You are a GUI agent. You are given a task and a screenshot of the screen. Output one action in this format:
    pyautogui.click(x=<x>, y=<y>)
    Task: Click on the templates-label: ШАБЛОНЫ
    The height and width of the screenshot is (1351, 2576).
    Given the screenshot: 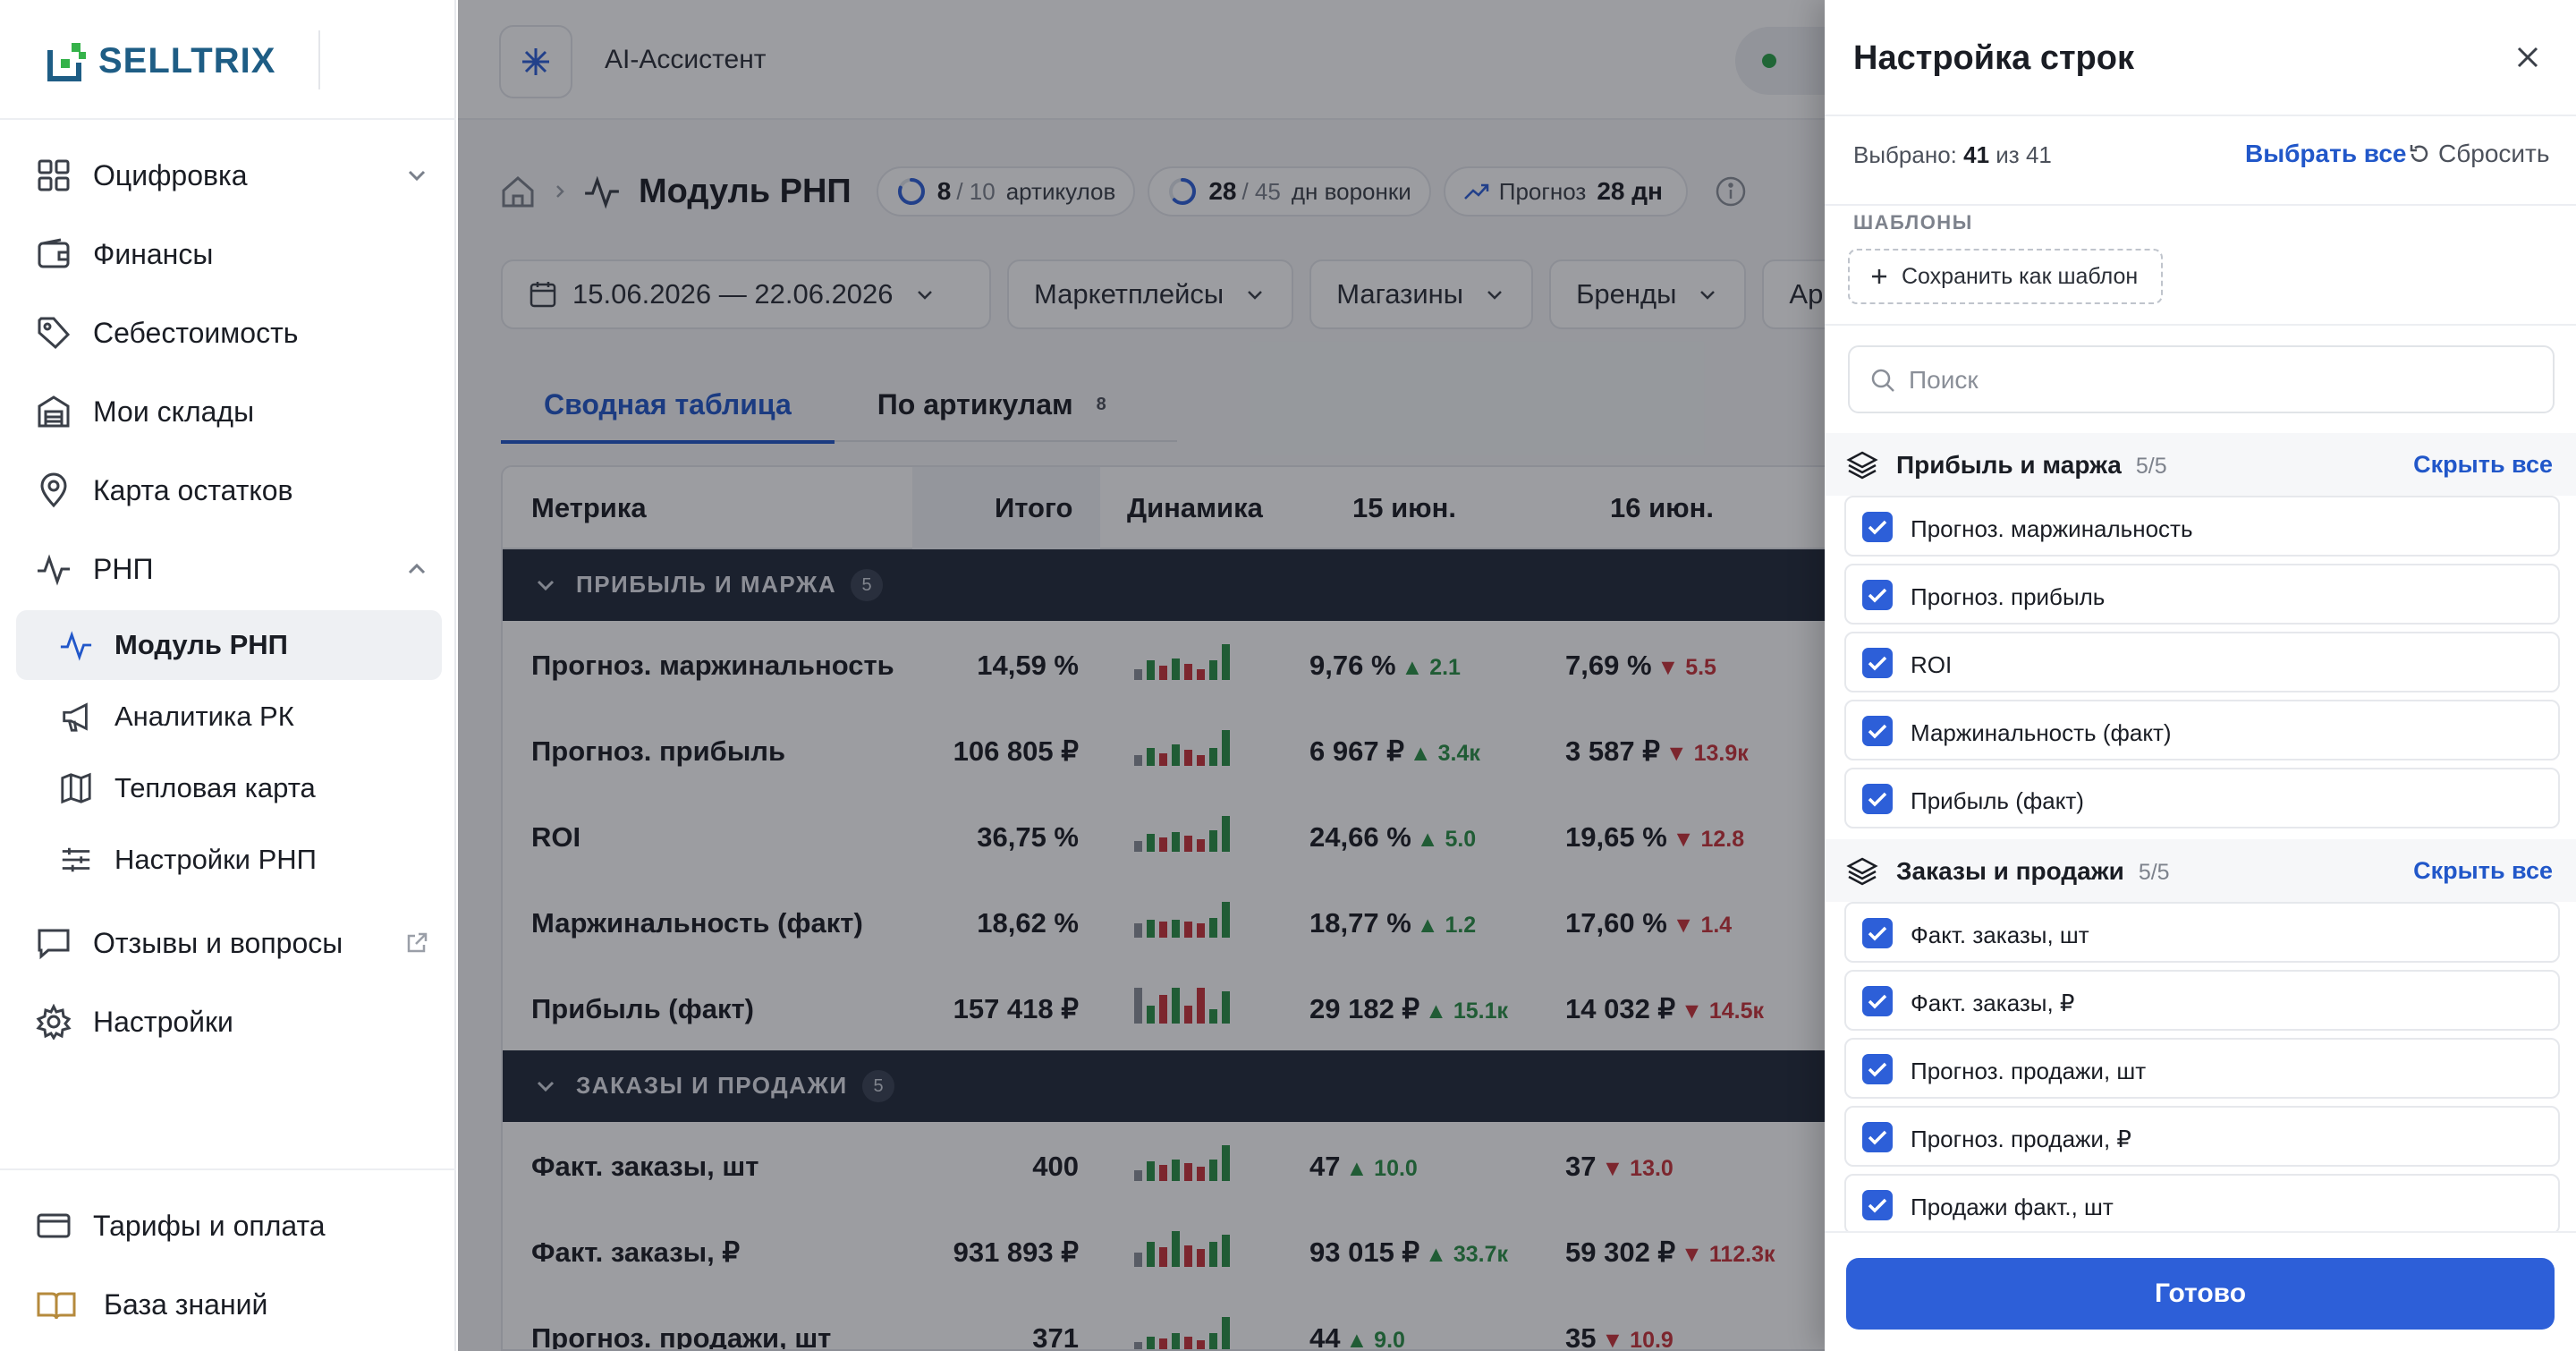 What is the action you would take?
    pyautogui.click(x=1913, y=223)
    